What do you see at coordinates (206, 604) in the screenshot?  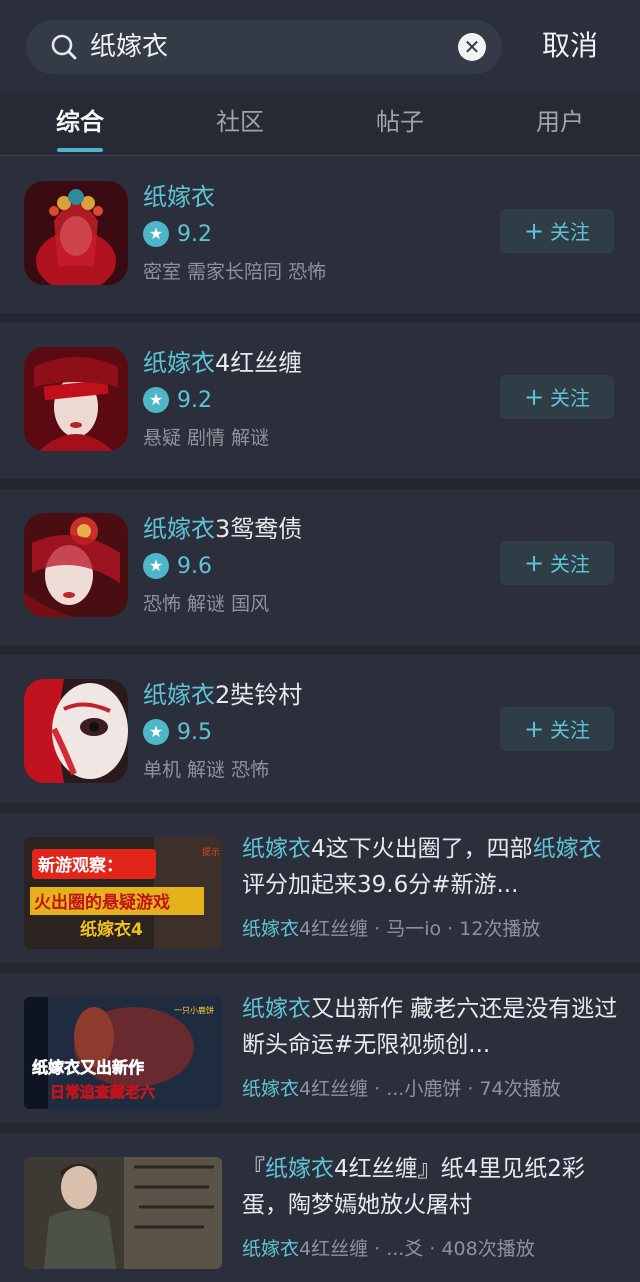 I see `game-tags: 恐怖 解谜 国风` at bounding box center [206, 604].